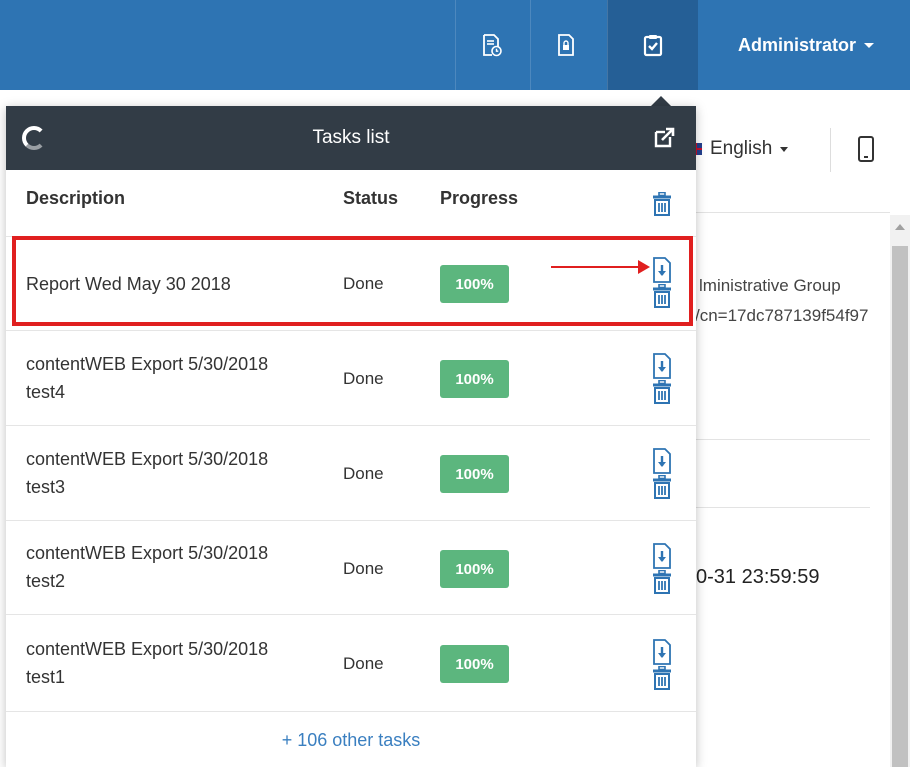  Describe the element at coordinates (644, 267) in the screenshot. I see `annotation-arrow-head` at that location.